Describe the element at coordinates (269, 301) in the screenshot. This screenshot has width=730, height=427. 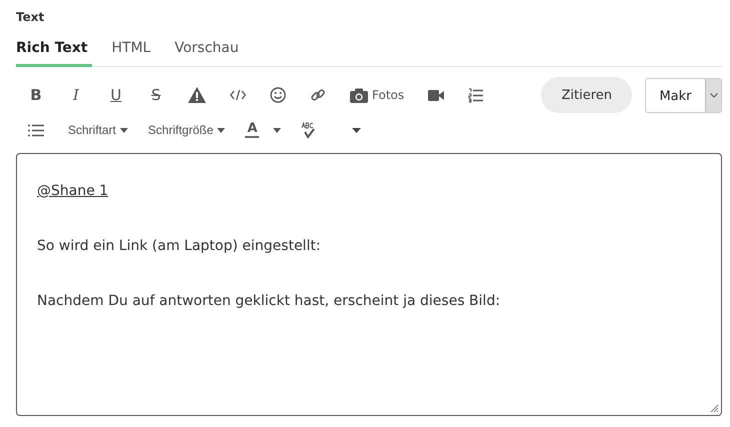
I see `paragraph: Nachdem Du auf antworten geklickt hast, erscheint ja dieses Bild:` at that location.